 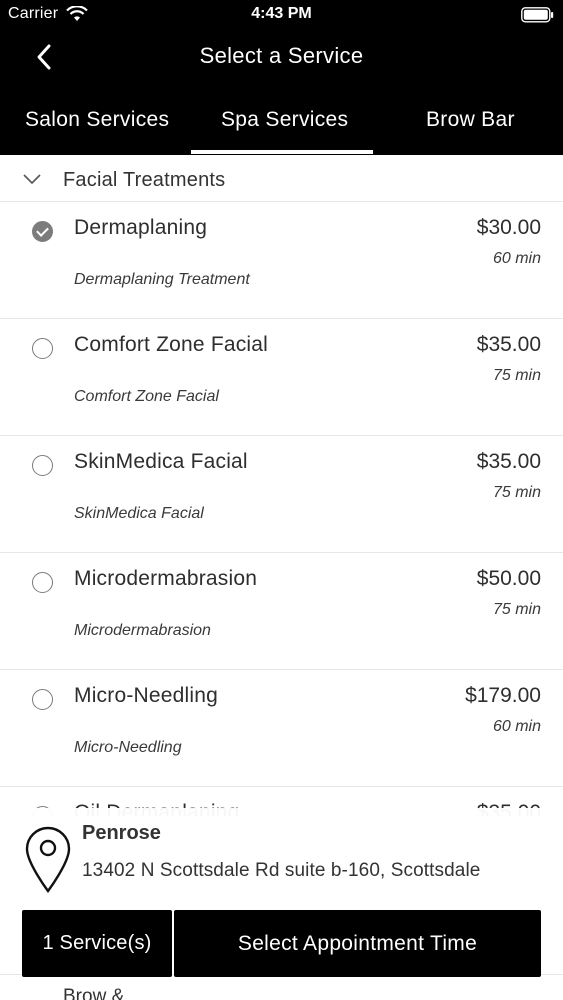 What do you see at coordinates (144, 180) in the screenshot?
I see `section-title: Facial Treatments` at bounding box center [144, 180].